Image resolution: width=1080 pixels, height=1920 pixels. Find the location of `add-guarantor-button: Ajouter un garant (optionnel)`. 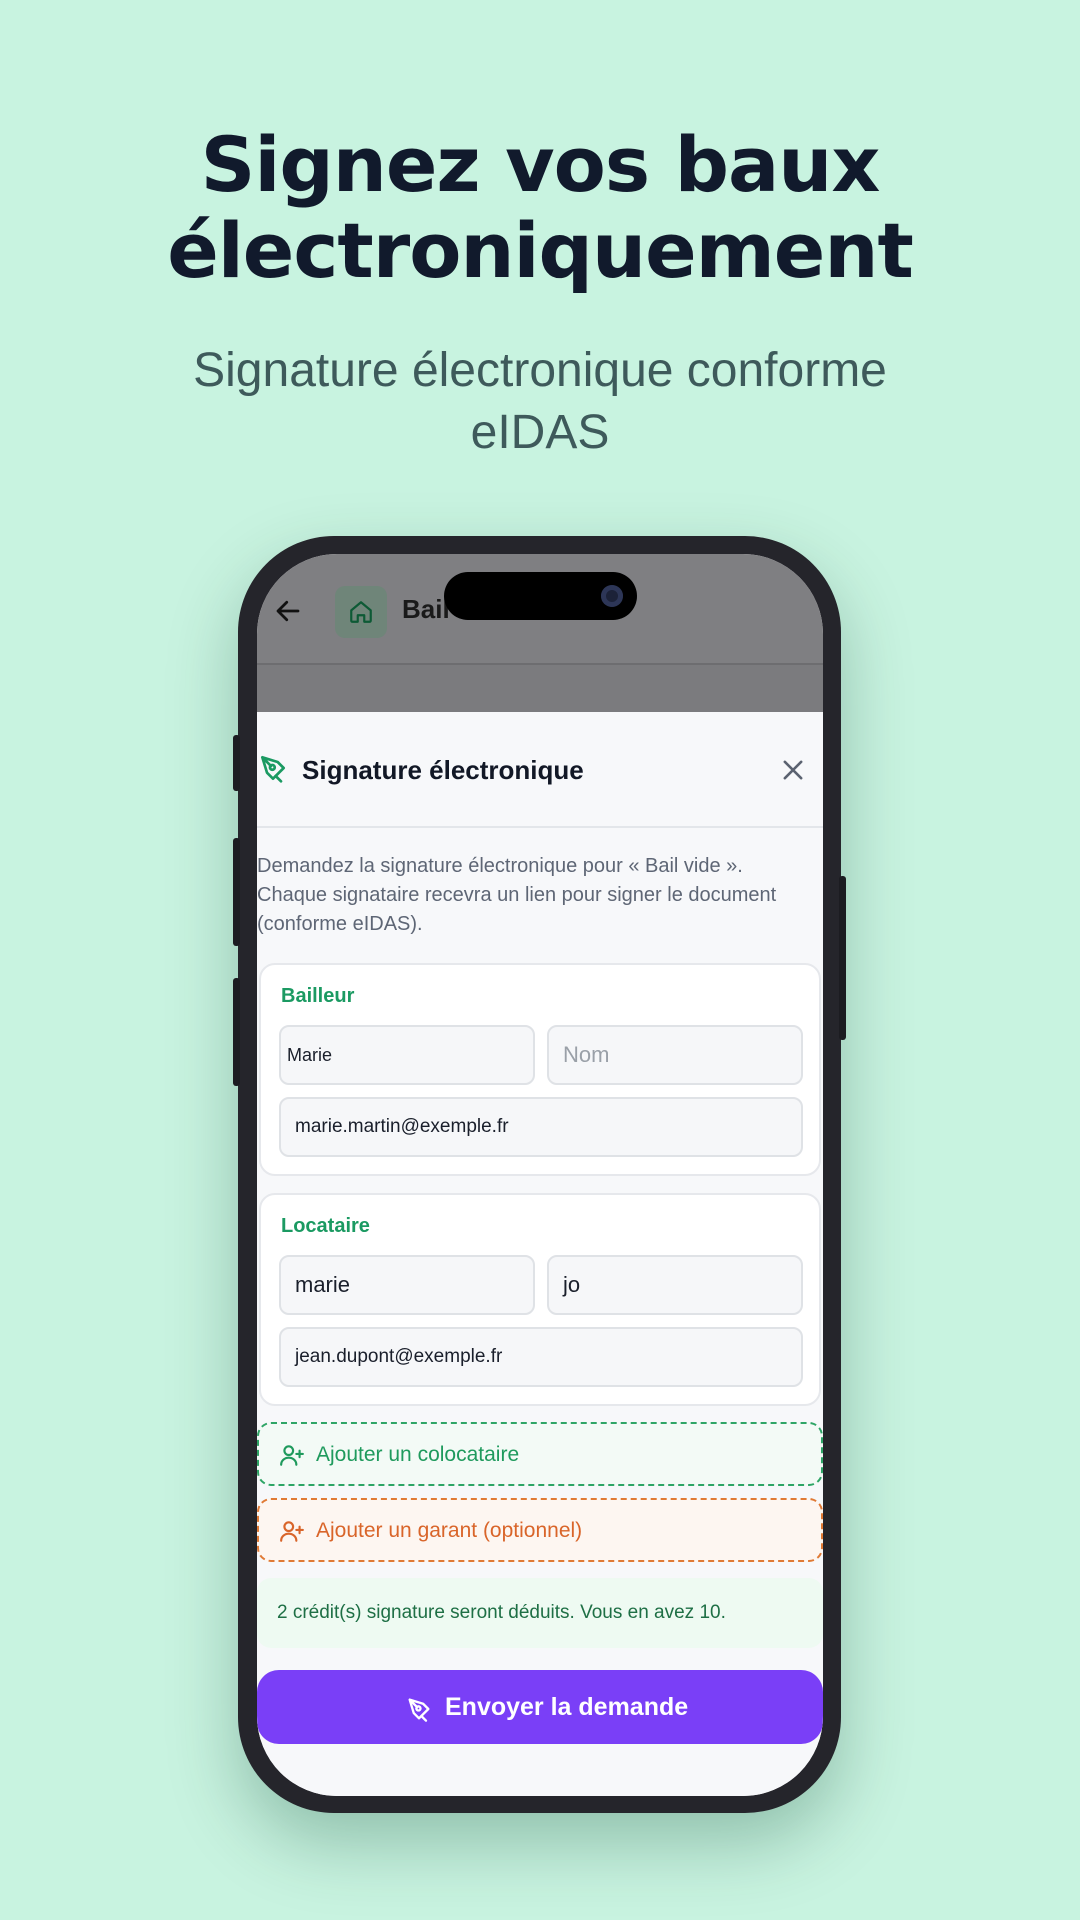

add-guarantor-button: Ajouter un garant (optionnel) is located at coordinates (540, 1530).